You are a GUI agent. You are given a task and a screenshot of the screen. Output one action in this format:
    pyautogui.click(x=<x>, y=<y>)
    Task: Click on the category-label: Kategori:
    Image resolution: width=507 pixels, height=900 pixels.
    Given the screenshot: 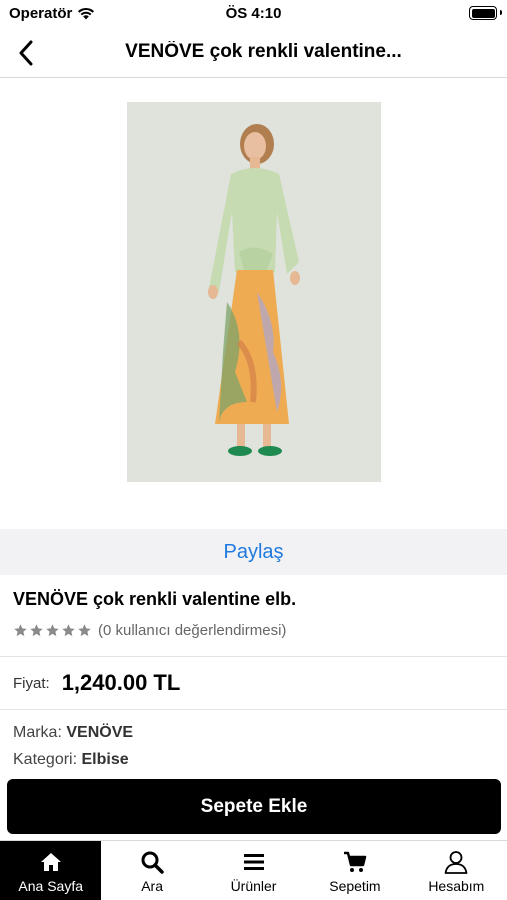 What is the action you would take?
    pyautogui.click(x=45, y=759)
    